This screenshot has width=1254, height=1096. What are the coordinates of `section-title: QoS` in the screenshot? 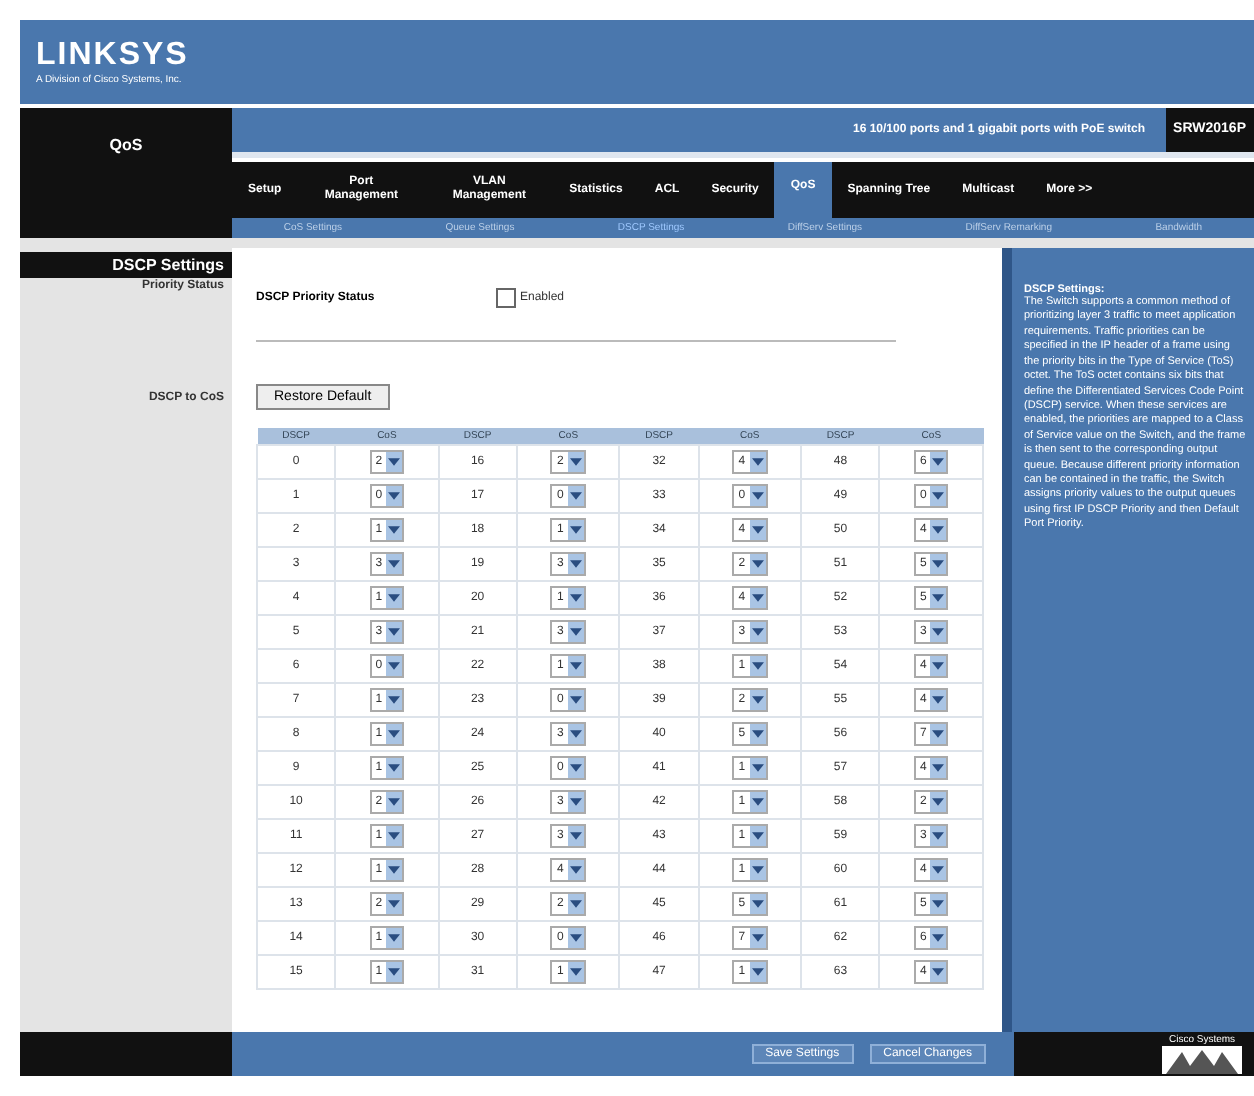 It's located at (126, 147).